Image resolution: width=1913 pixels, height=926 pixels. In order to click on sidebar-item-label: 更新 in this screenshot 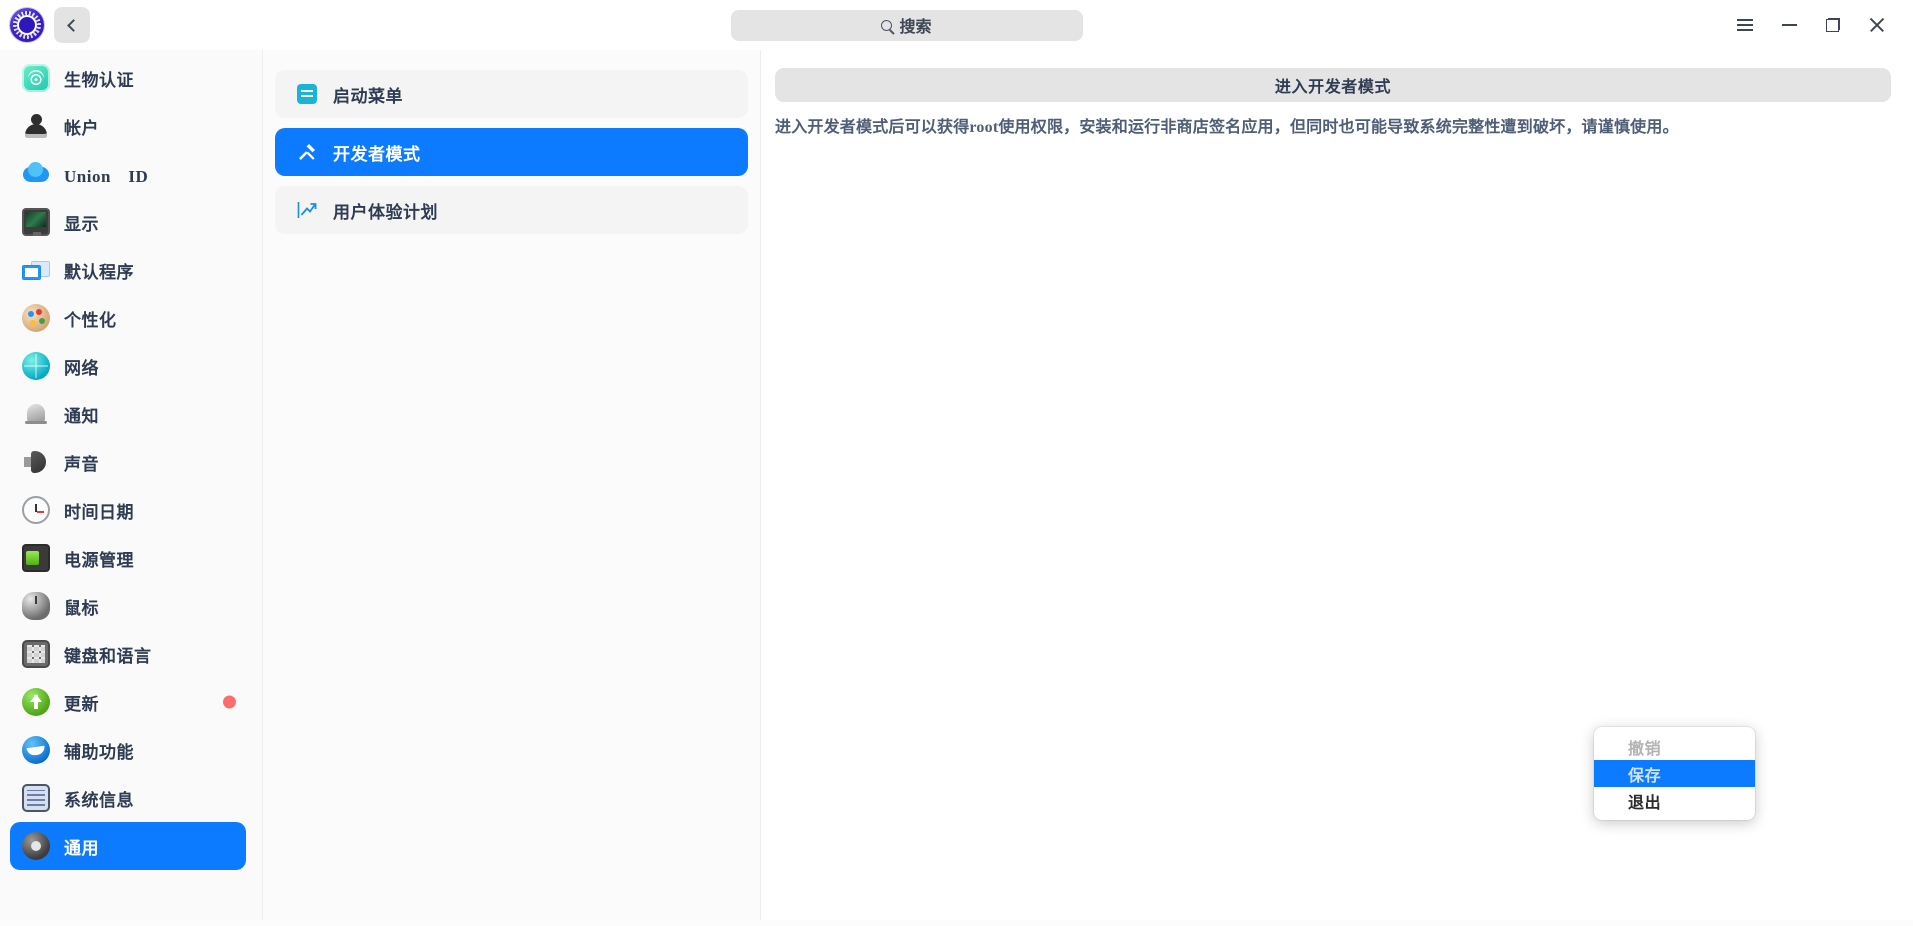, I will do `click(81, 704)`.